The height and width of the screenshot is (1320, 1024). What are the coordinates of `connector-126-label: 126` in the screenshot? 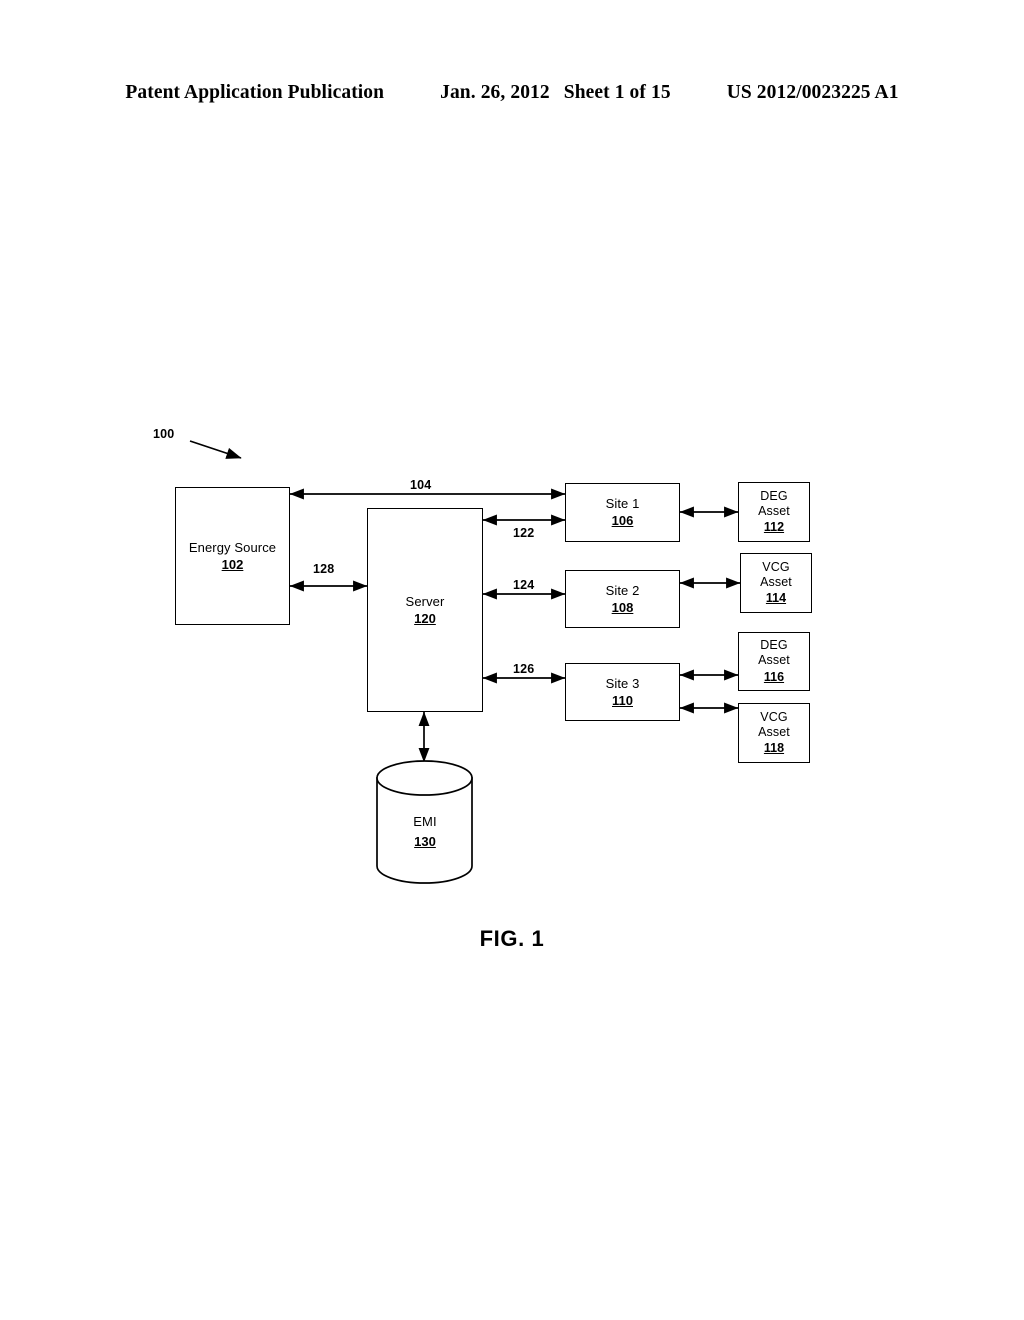 It's located at (524, 669).